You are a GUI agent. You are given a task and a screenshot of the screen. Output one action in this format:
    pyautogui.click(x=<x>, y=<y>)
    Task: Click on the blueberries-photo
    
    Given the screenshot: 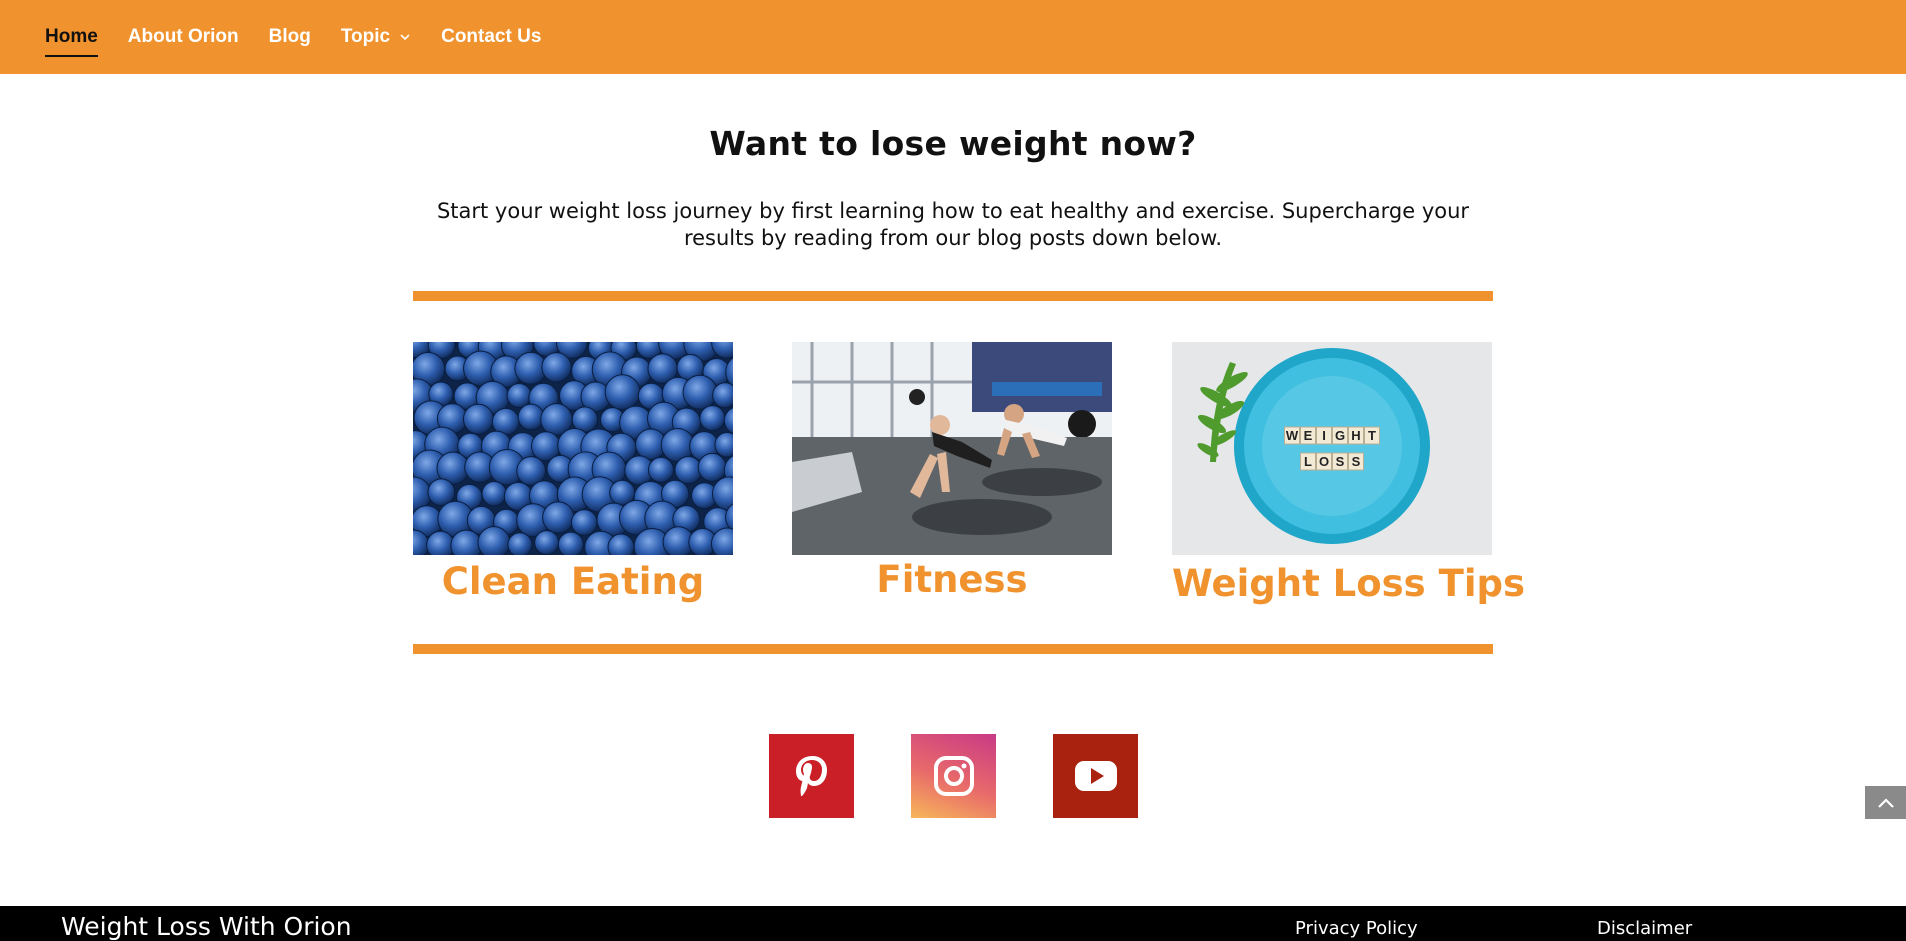 What is the action you would take?
    pyautogui.click(x=573, y=448)
    